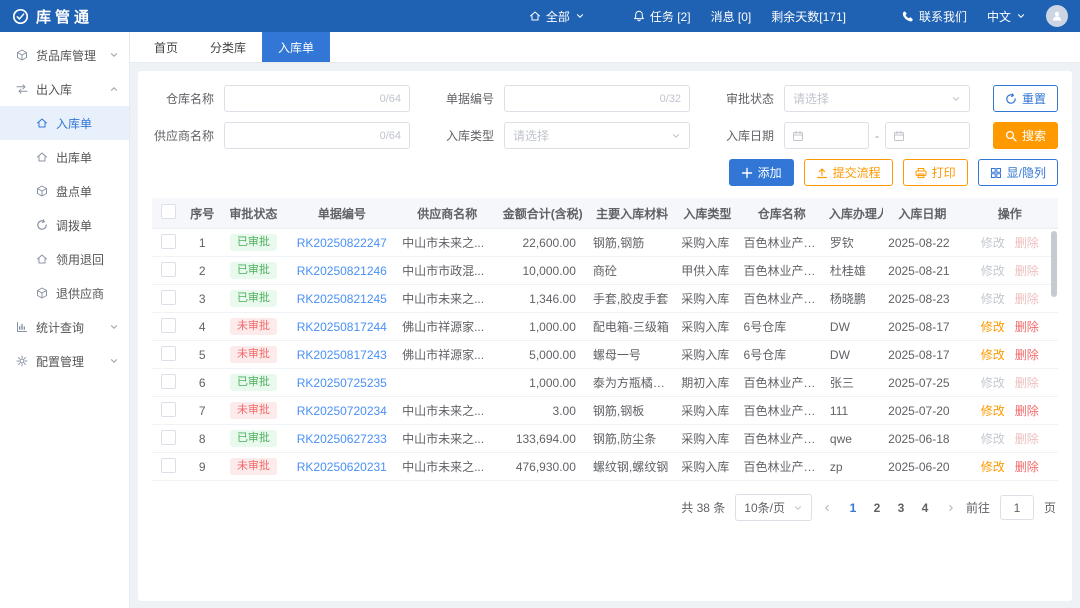  What do you see at coordinates (998, 16) in the screenshot?
I see `language-label: 中文` at bounding box center [998, 16].